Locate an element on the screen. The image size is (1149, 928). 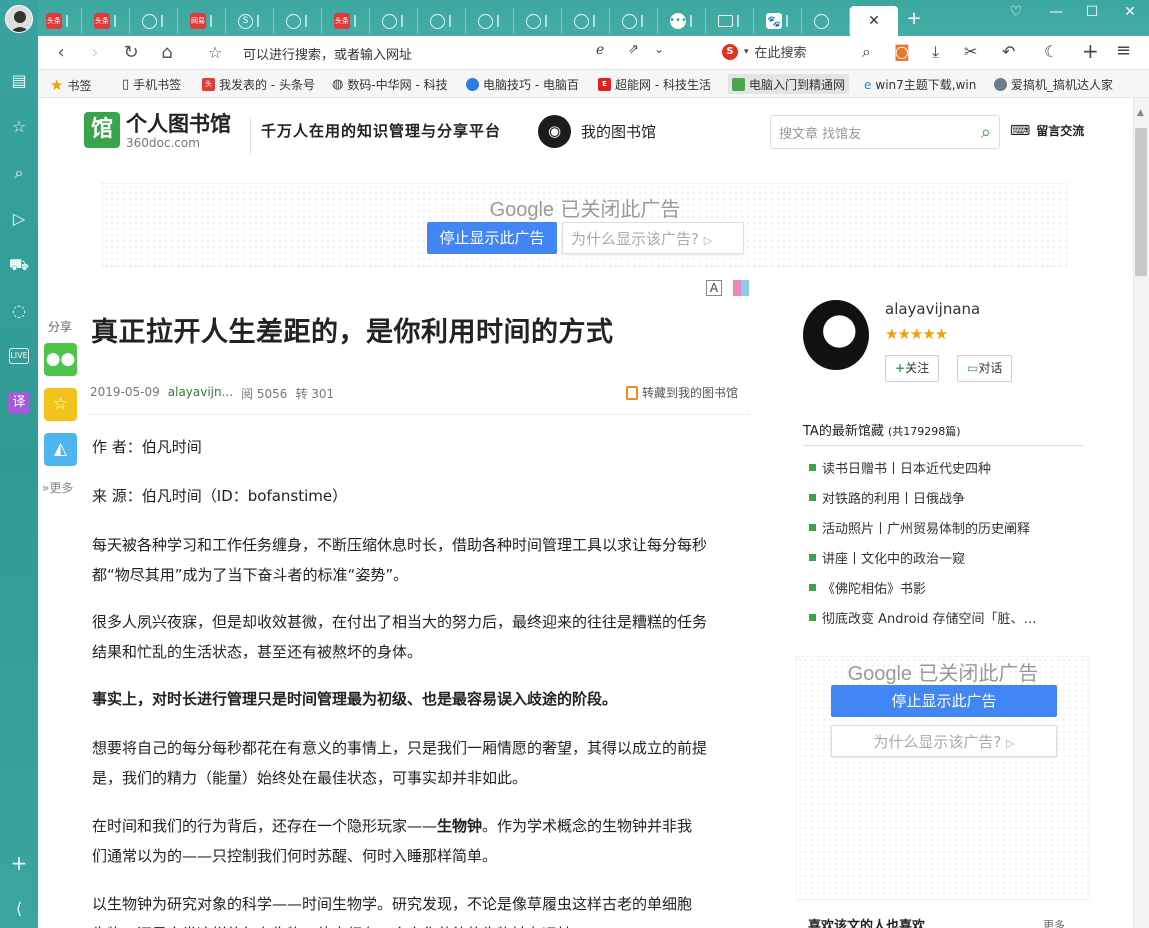
bookmark-pc-tips: 电脑技巧 - 电脑百 is located at coordinates (522, 84).